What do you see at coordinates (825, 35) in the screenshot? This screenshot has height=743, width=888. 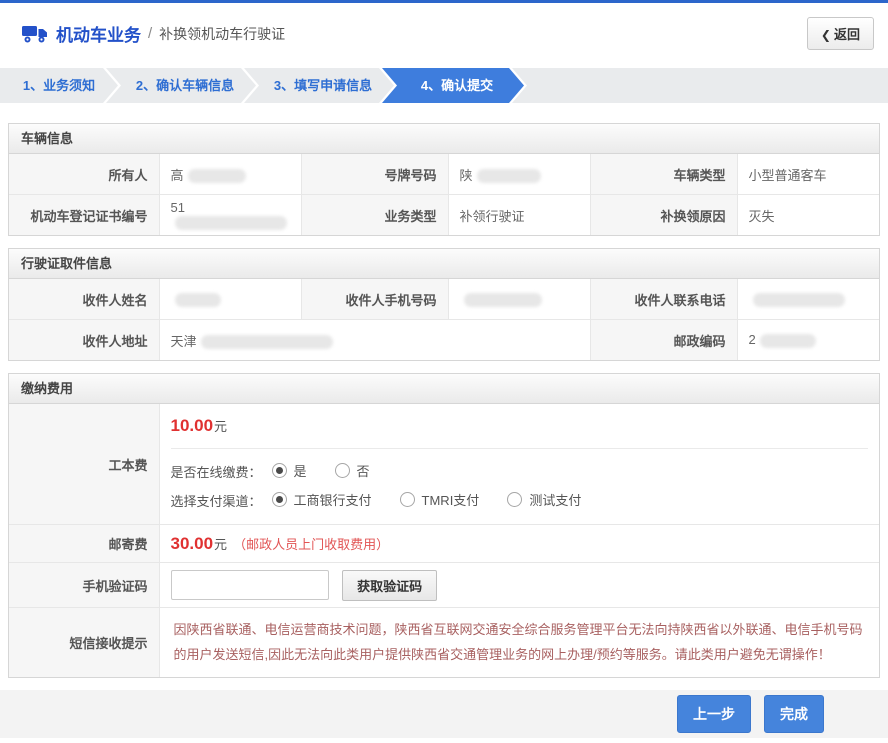 I see `chevron-left-icon: ❮` at bounding box center [825, 35].